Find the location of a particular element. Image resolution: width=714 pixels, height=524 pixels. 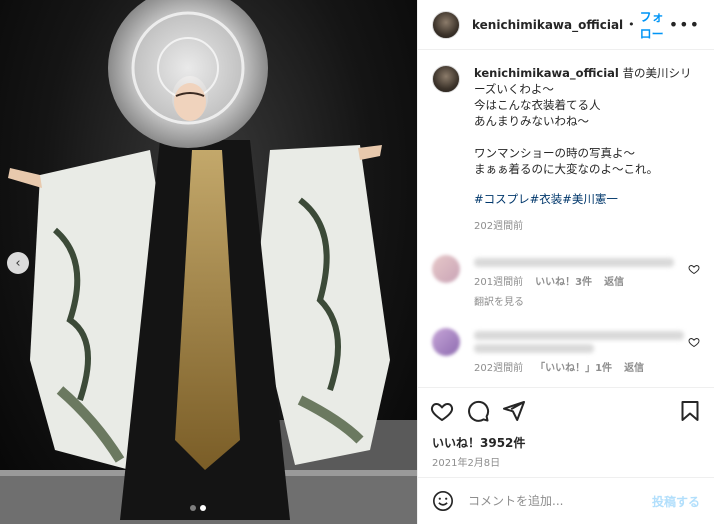

caption-username: kenichimikawa_official is located at coordinates (546, 73).